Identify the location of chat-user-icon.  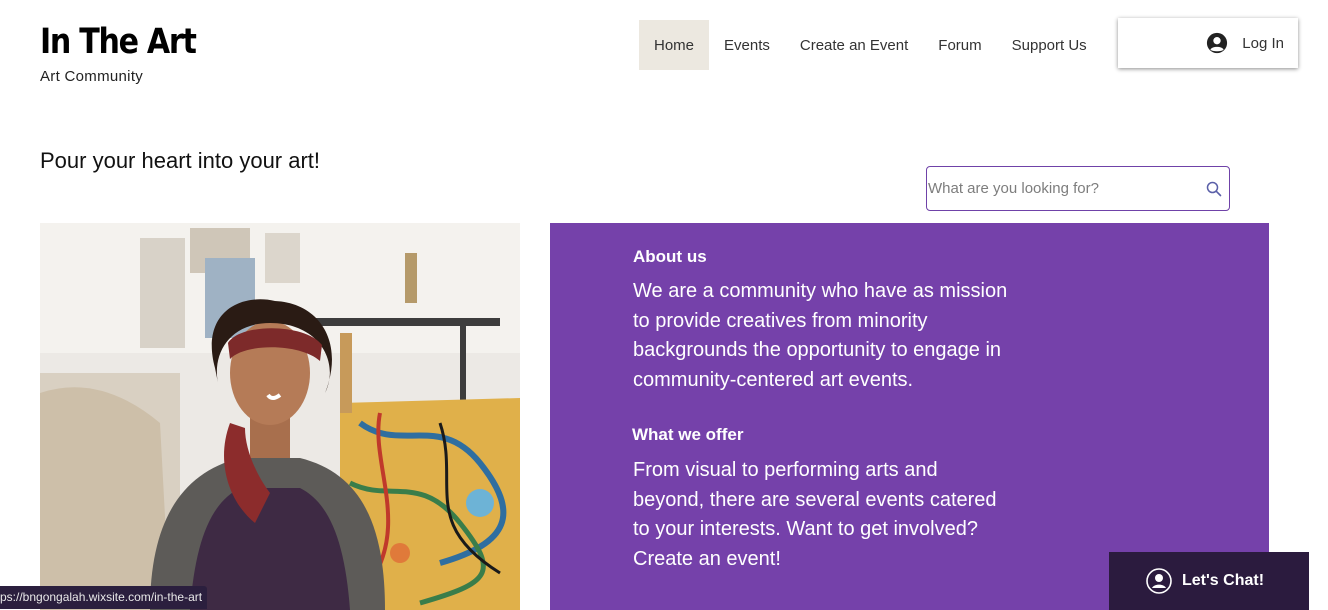
(1159, 581).